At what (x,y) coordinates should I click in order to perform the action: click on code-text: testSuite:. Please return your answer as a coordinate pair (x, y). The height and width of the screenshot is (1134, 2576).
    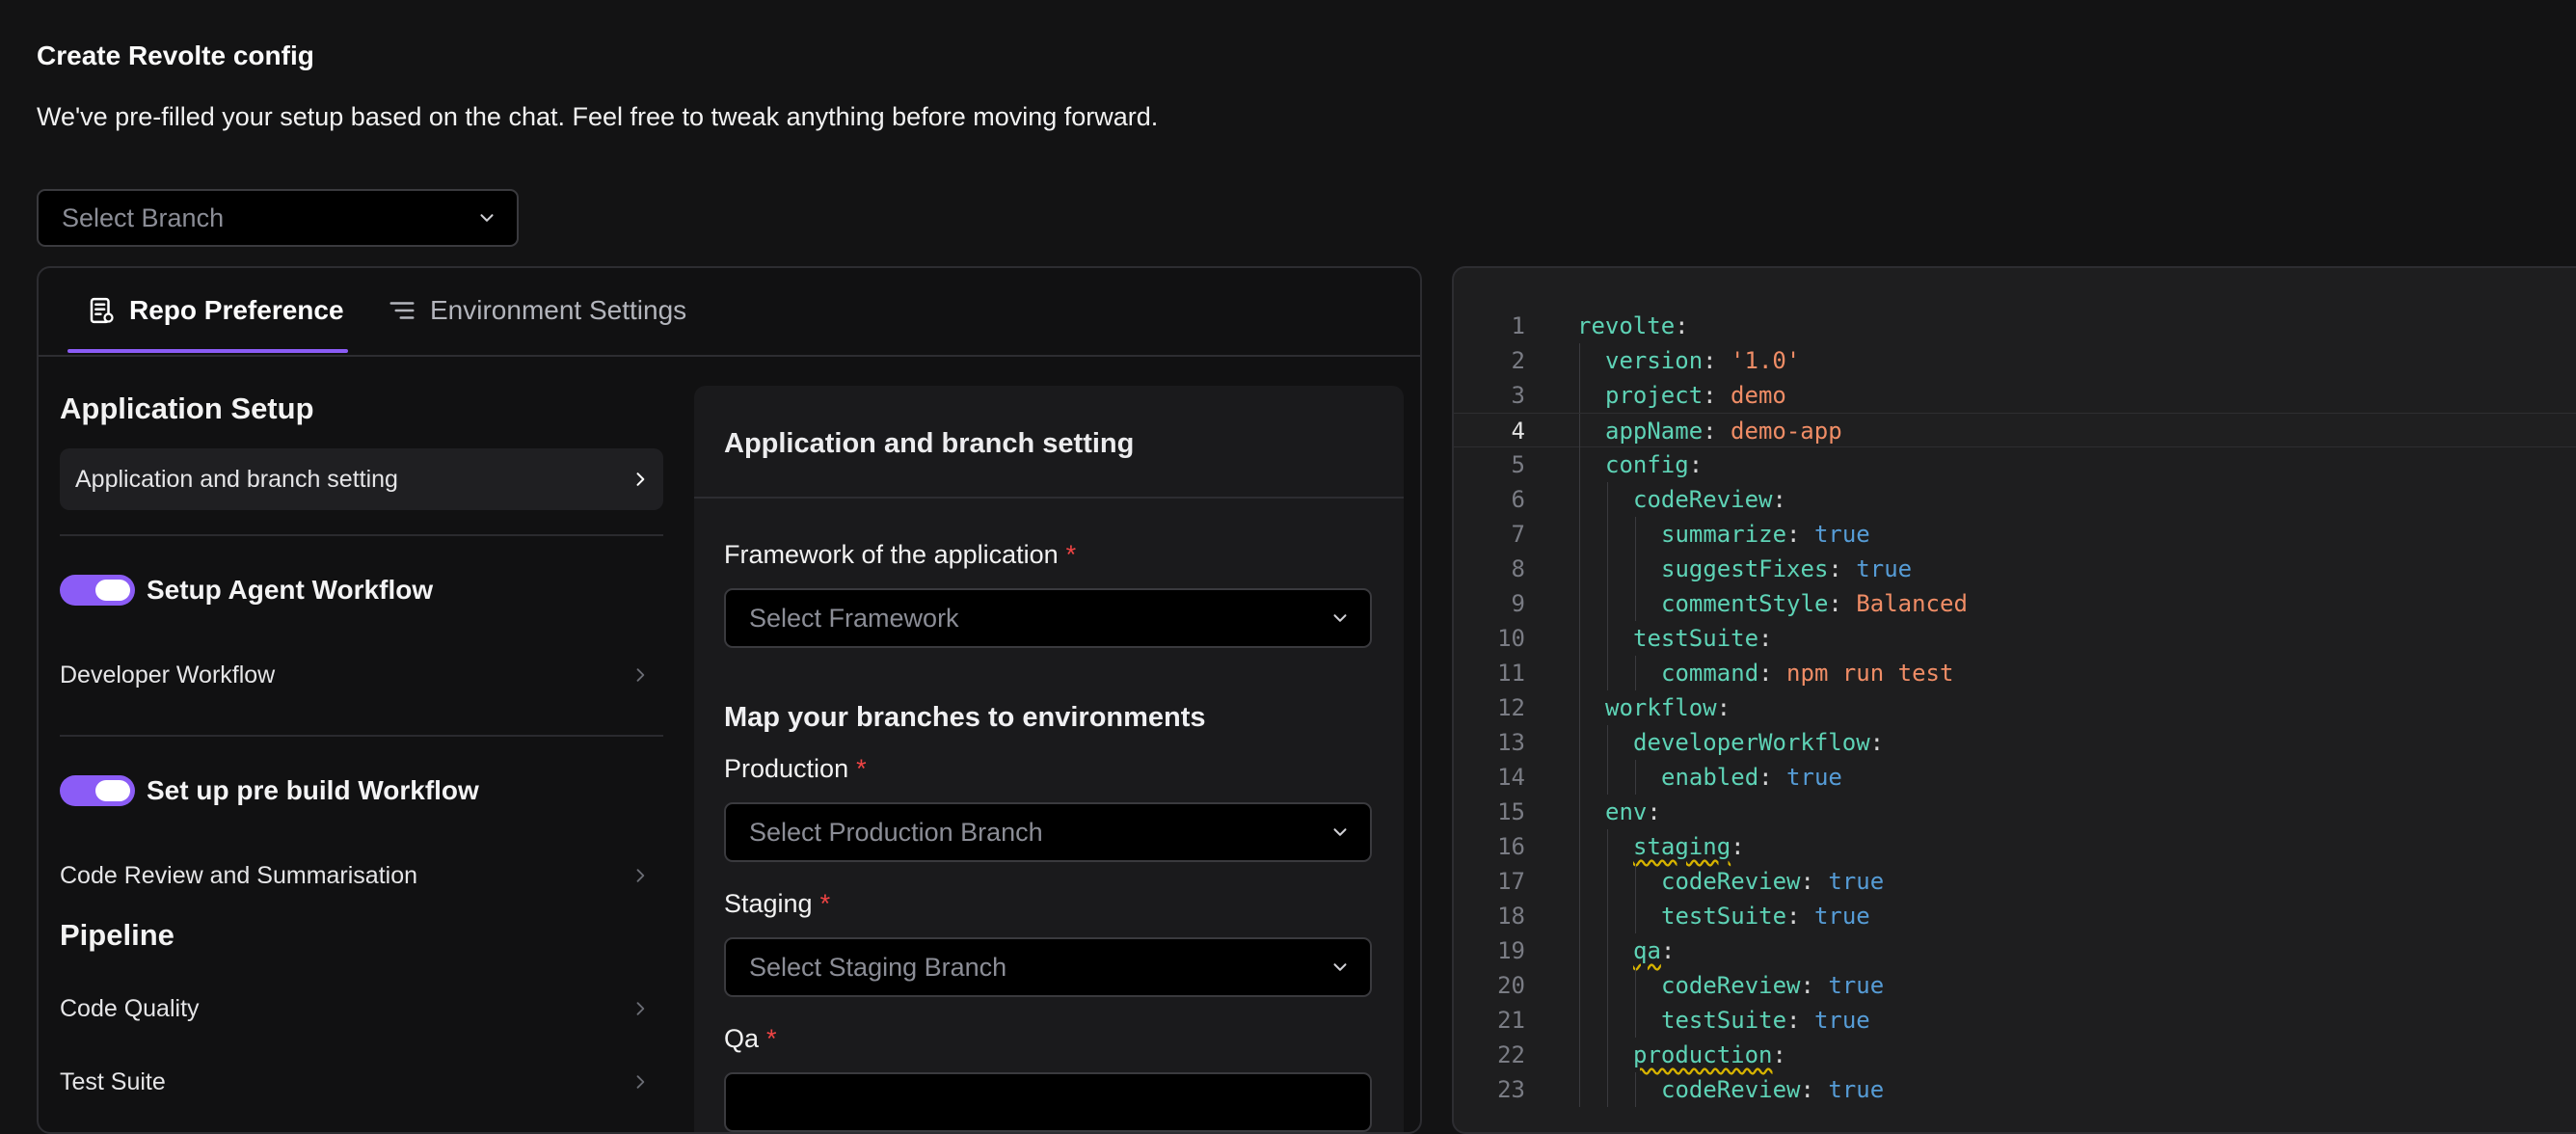
    Looking at the image, I should click on (1703, 638).